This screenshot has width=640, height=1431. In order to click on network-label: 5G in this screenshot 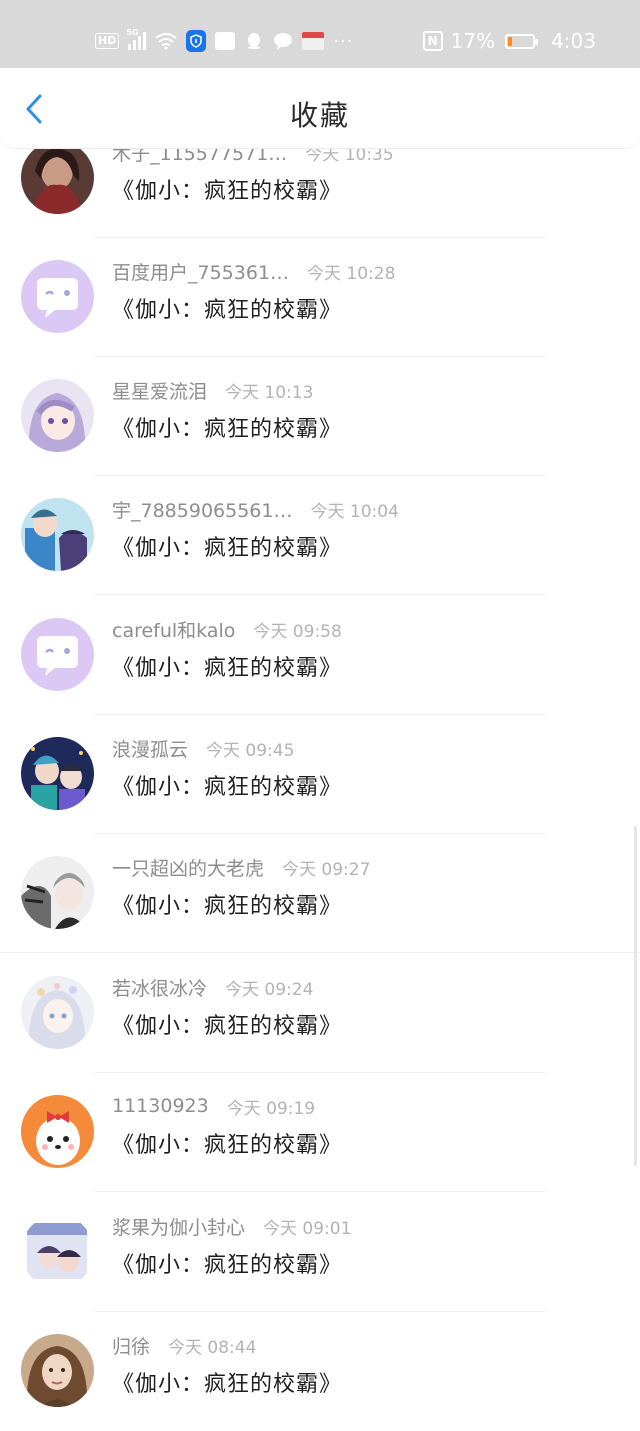, I will do `click(132, 32)`.